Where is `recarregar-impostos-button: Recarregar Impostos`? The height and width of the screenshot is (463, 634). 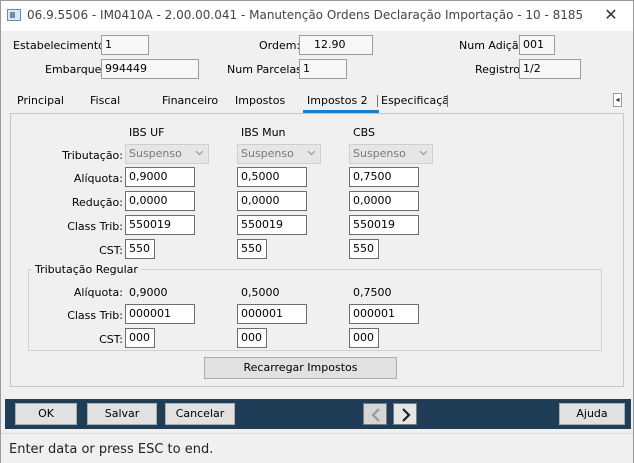 recarregar-impostos-button: Recarregar Impostos is located at coordinates (300, 368).